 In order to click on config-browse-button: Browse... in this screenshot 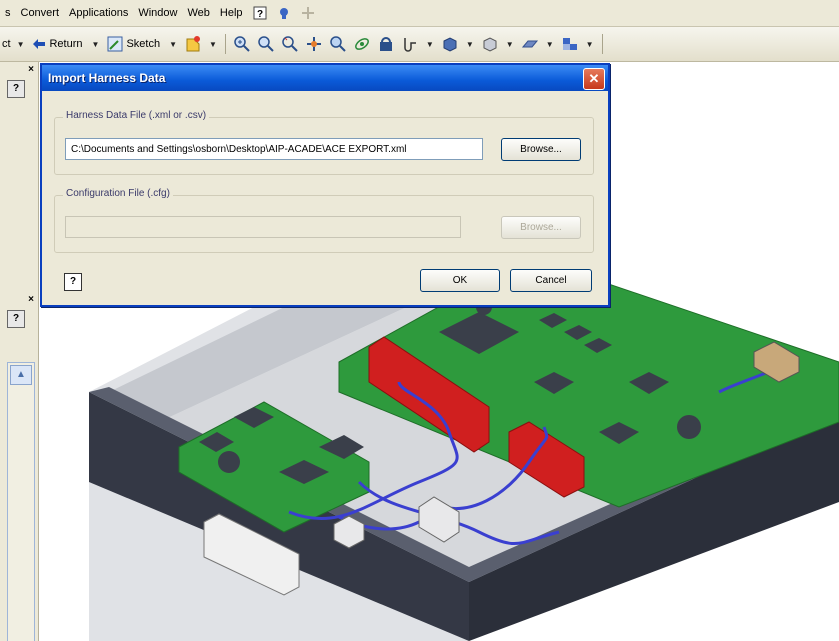, I will do `click(541, 227)`.